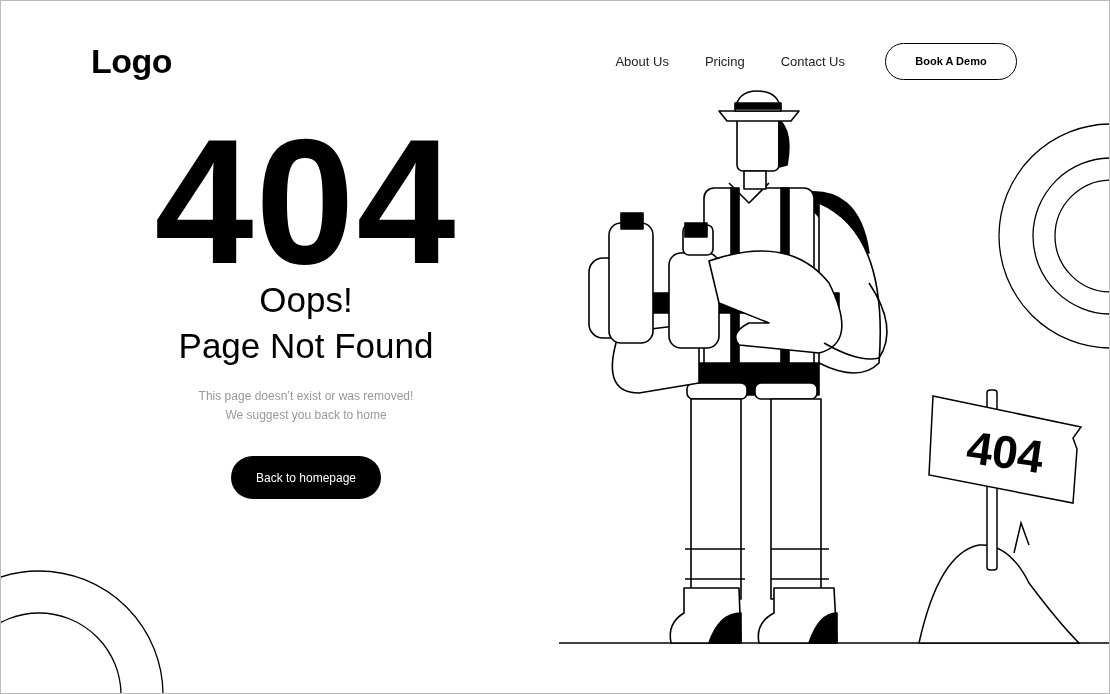  What do you see at coordinates (812, 61) in the screenshot?
I see `nav-link: Contact Us` at bounding box center [812, 61].